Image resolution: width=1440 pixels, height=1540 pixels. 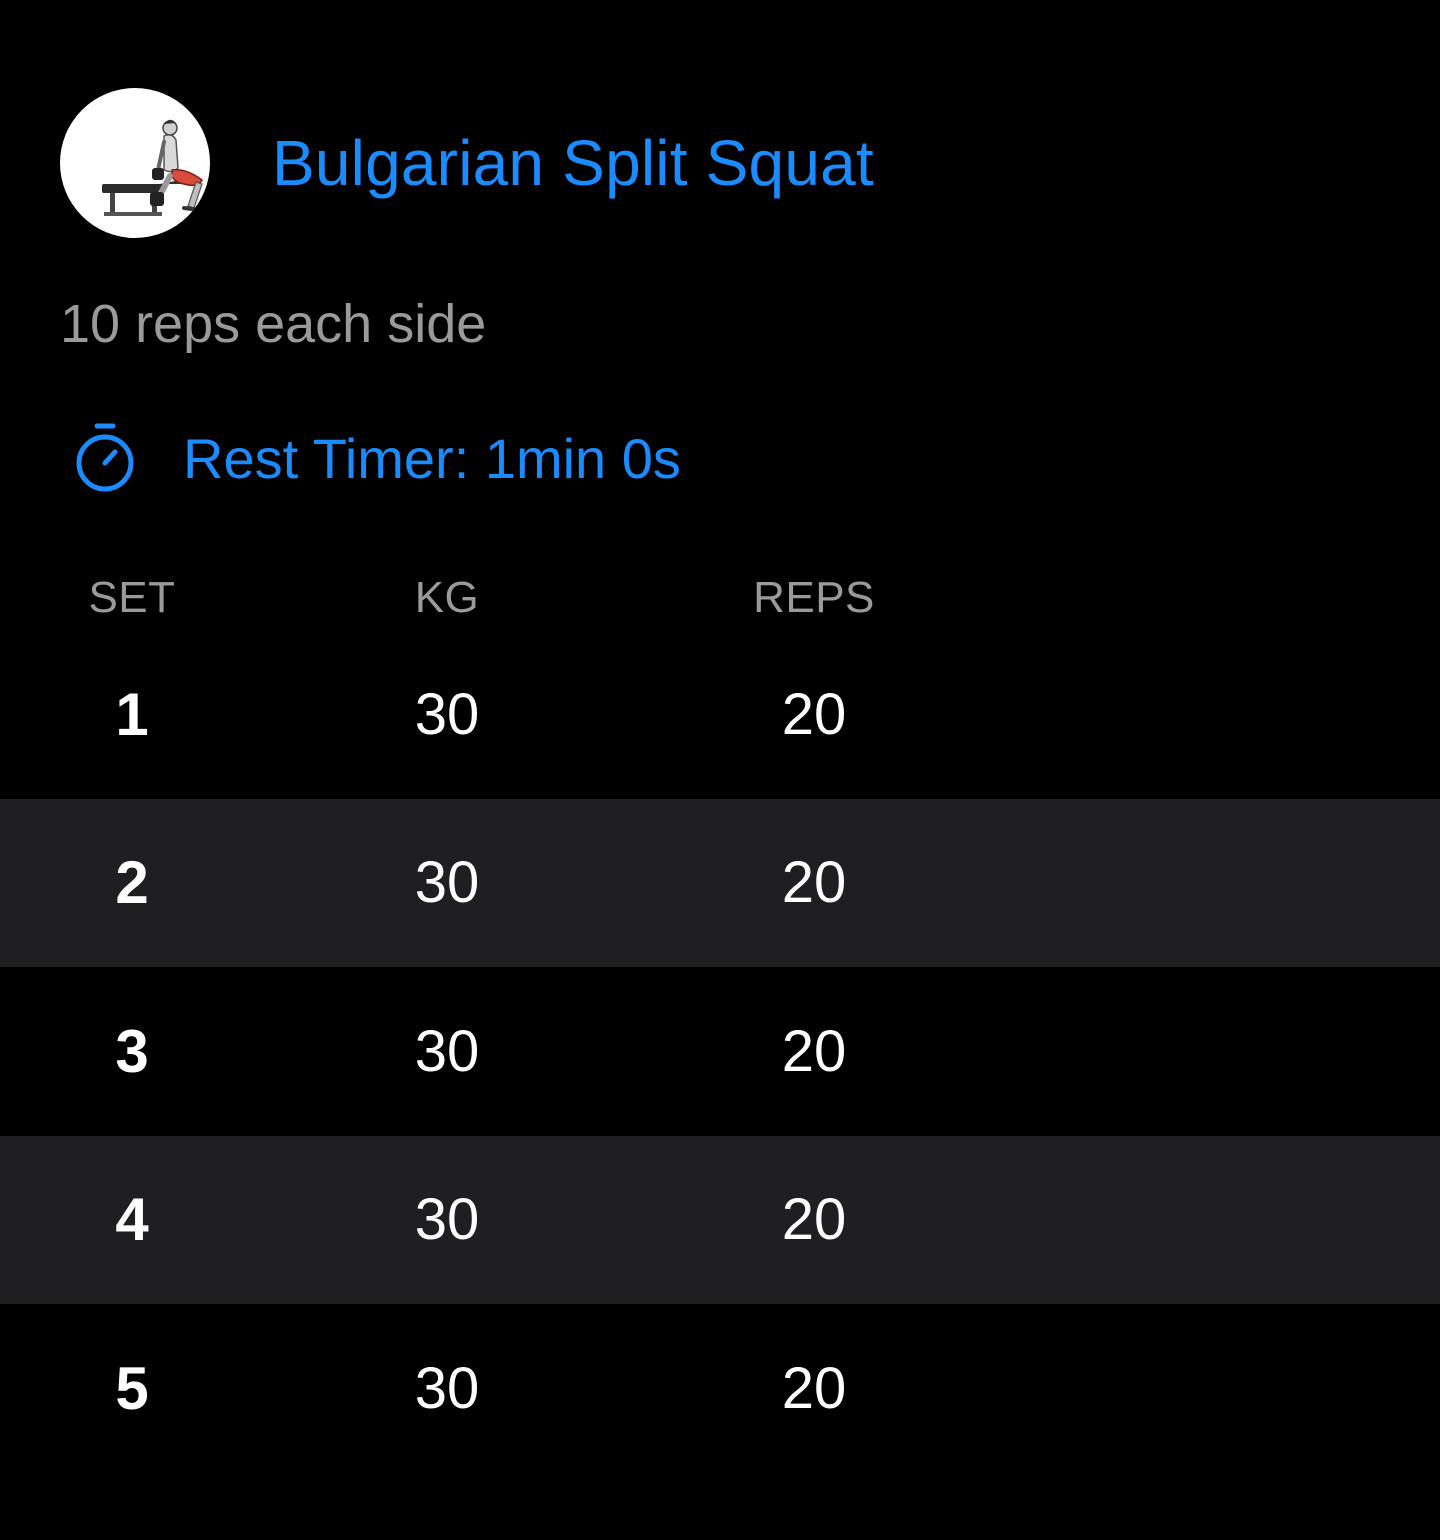 I want to click on rest-timer: Rest Timer: 1min 0s, so click(x=376, y=458).